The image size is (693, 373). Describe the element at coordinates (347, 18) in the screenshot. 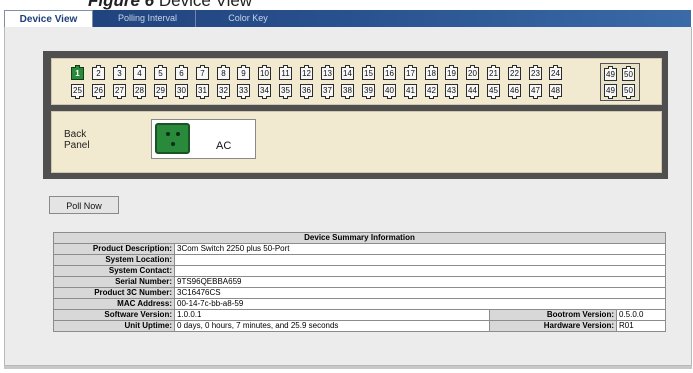

I see `tab-bar: Device View Polling Interval Color Key` at that location.